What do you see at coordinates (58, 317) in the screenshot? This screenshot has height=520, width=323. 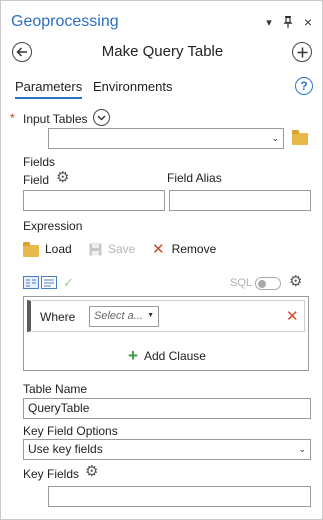 I see `where-label: Where` at bounding box center [58, 317].